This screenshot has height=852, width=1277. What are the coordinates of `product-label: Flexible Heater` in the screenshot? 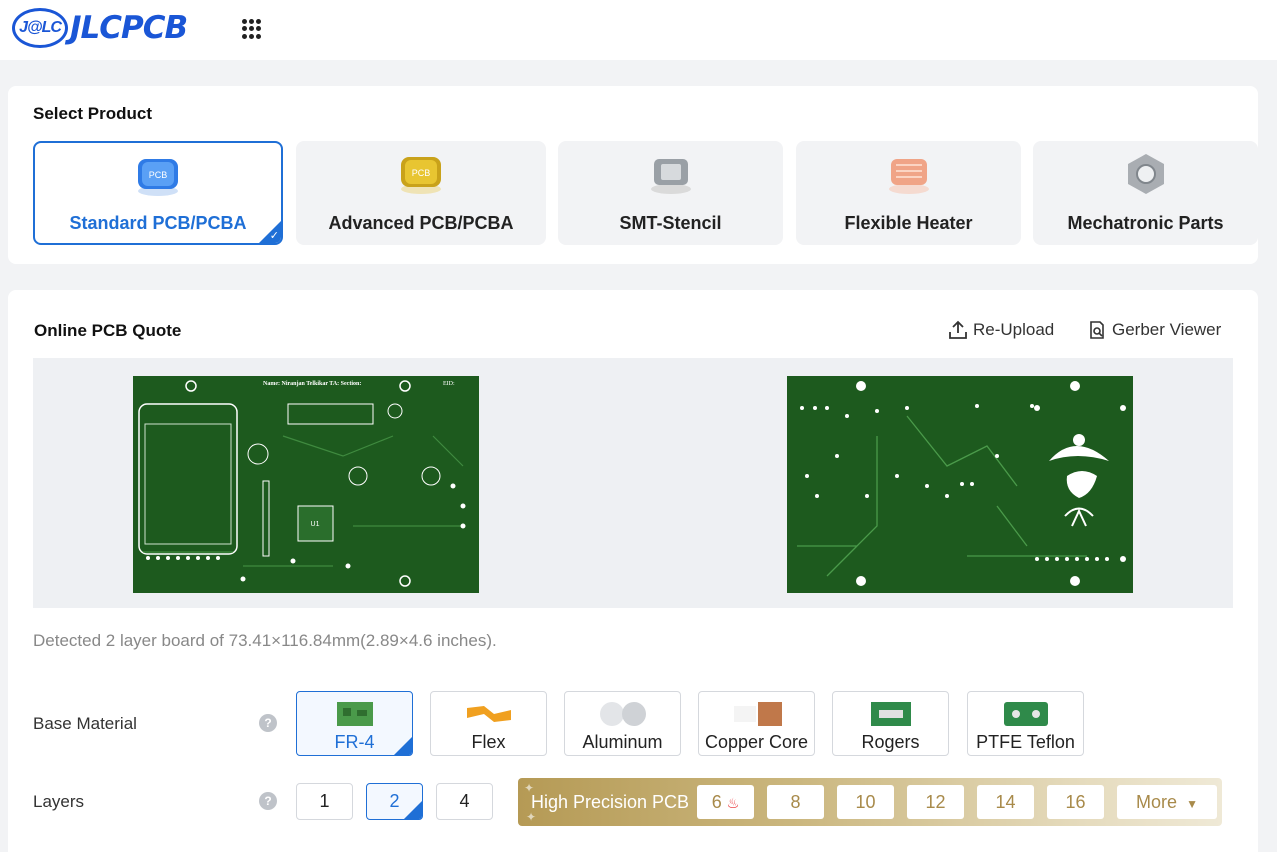 It's located at (908, 223).